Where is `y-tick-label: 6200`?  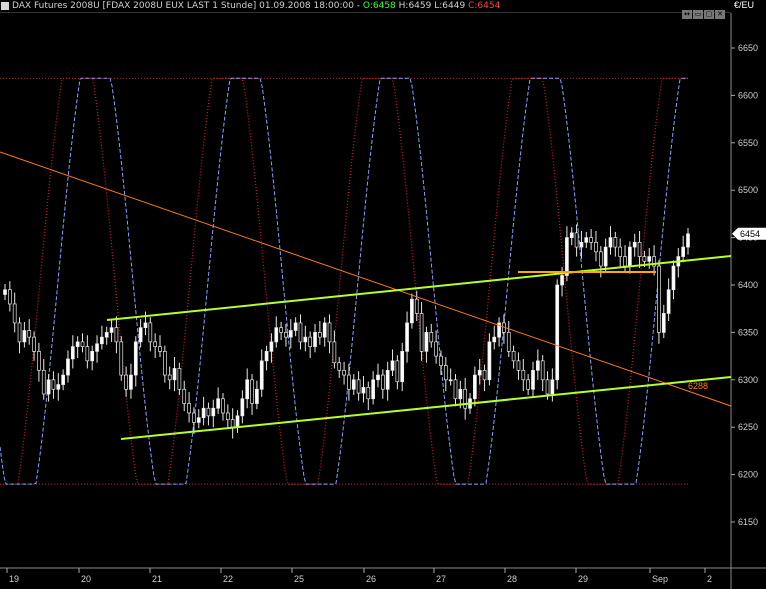 y-tick-label: 6200 is located at coordinates (748, 475).